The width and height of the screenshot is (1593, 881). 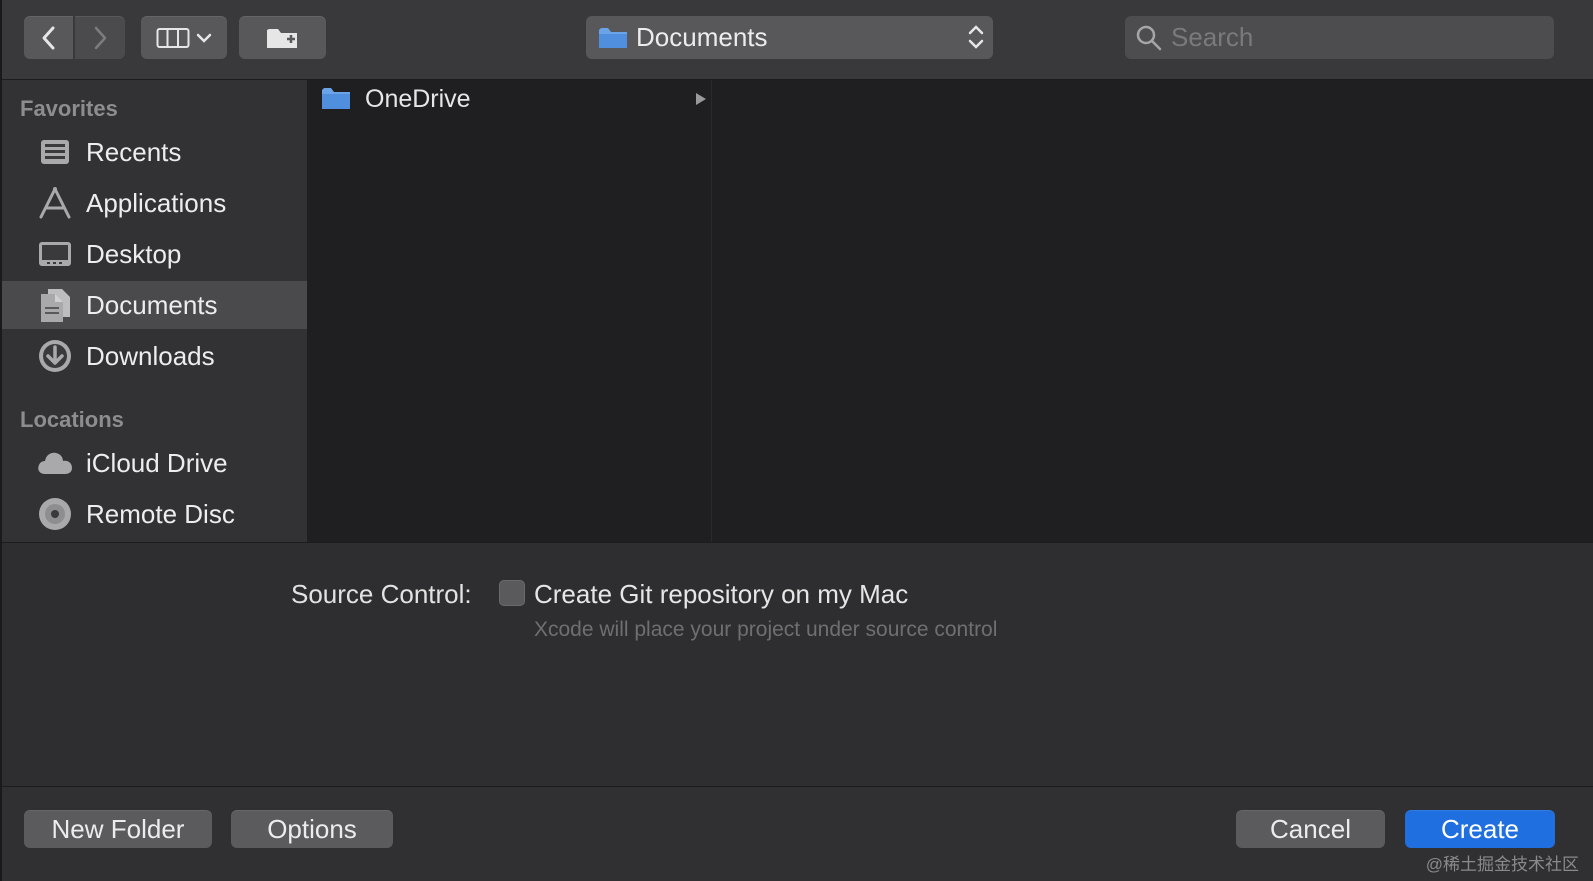 I want to click on disc-icon, so click(x=55, y=514).